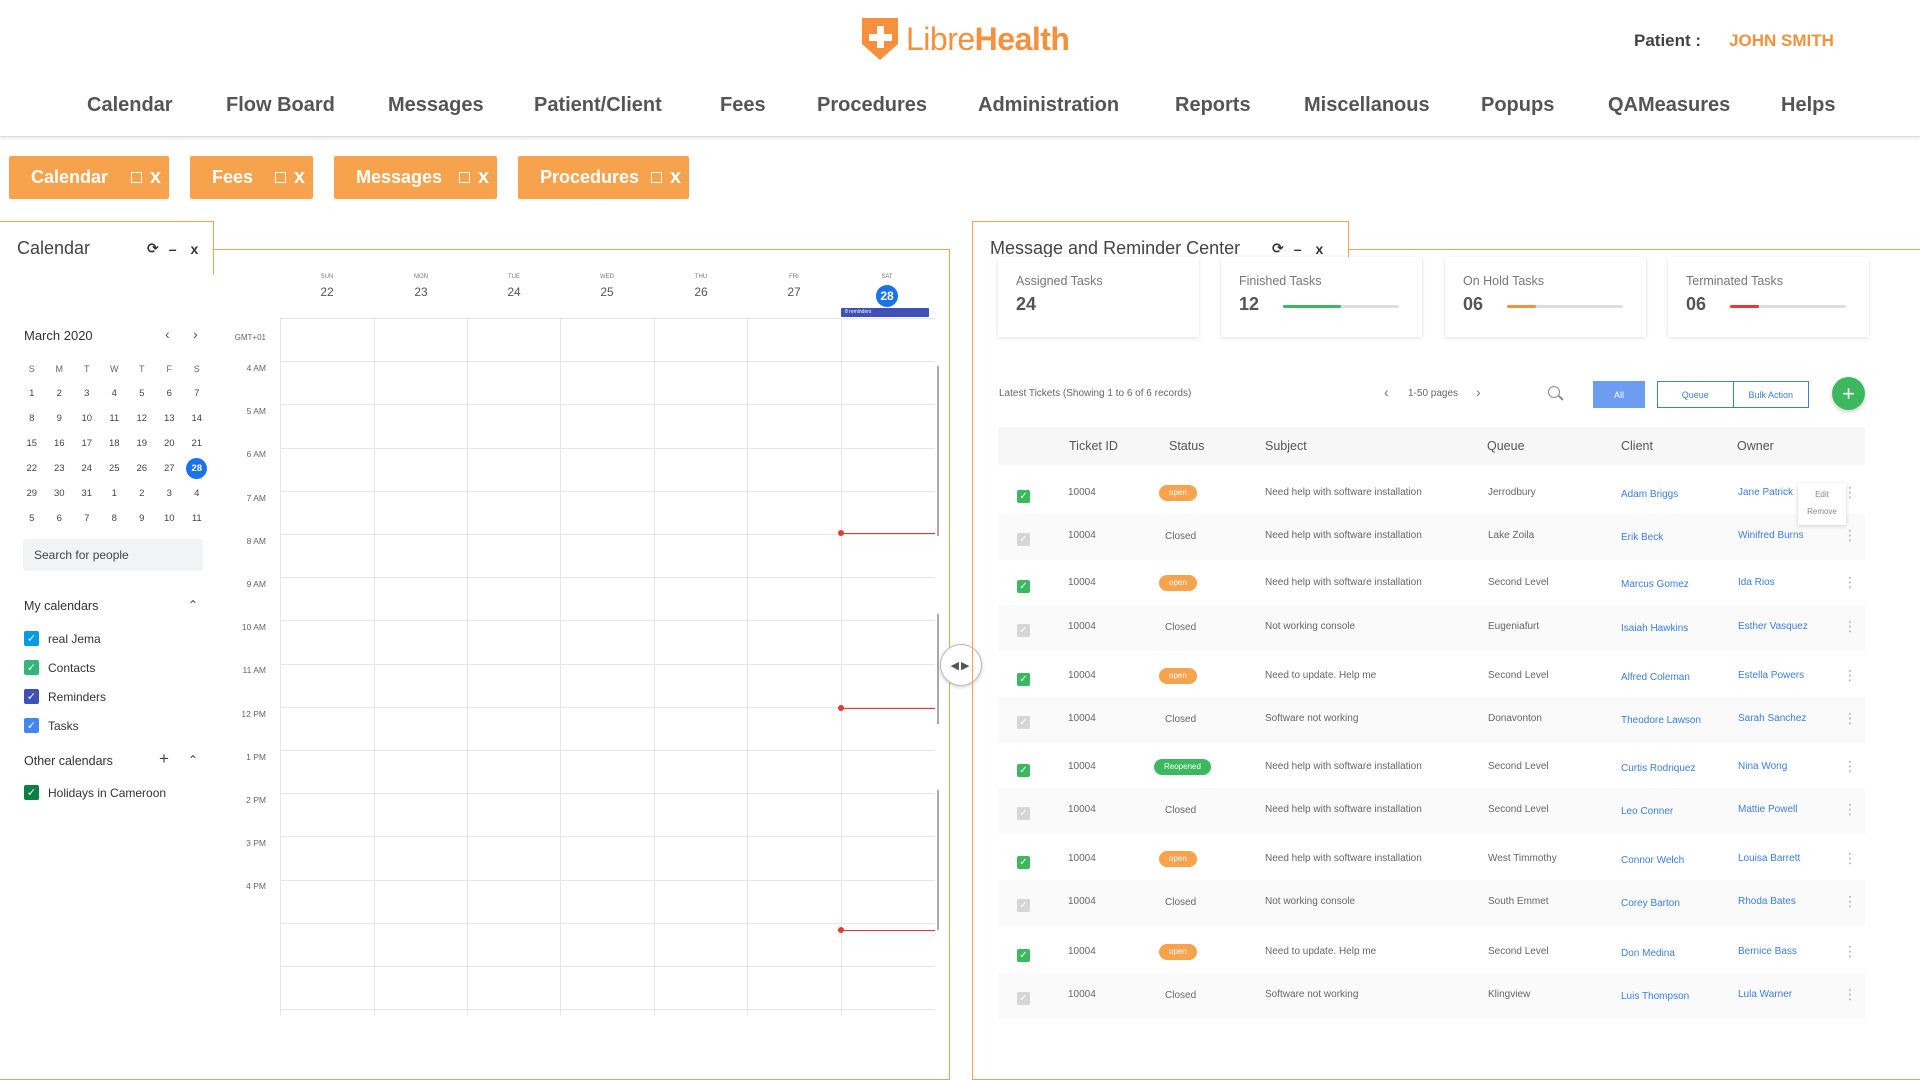  What do you see at coordinates (1756, 582) in the screenshot?
I see `ticket-owner-link: Ida Rios` at bounding box center [1756, 582].